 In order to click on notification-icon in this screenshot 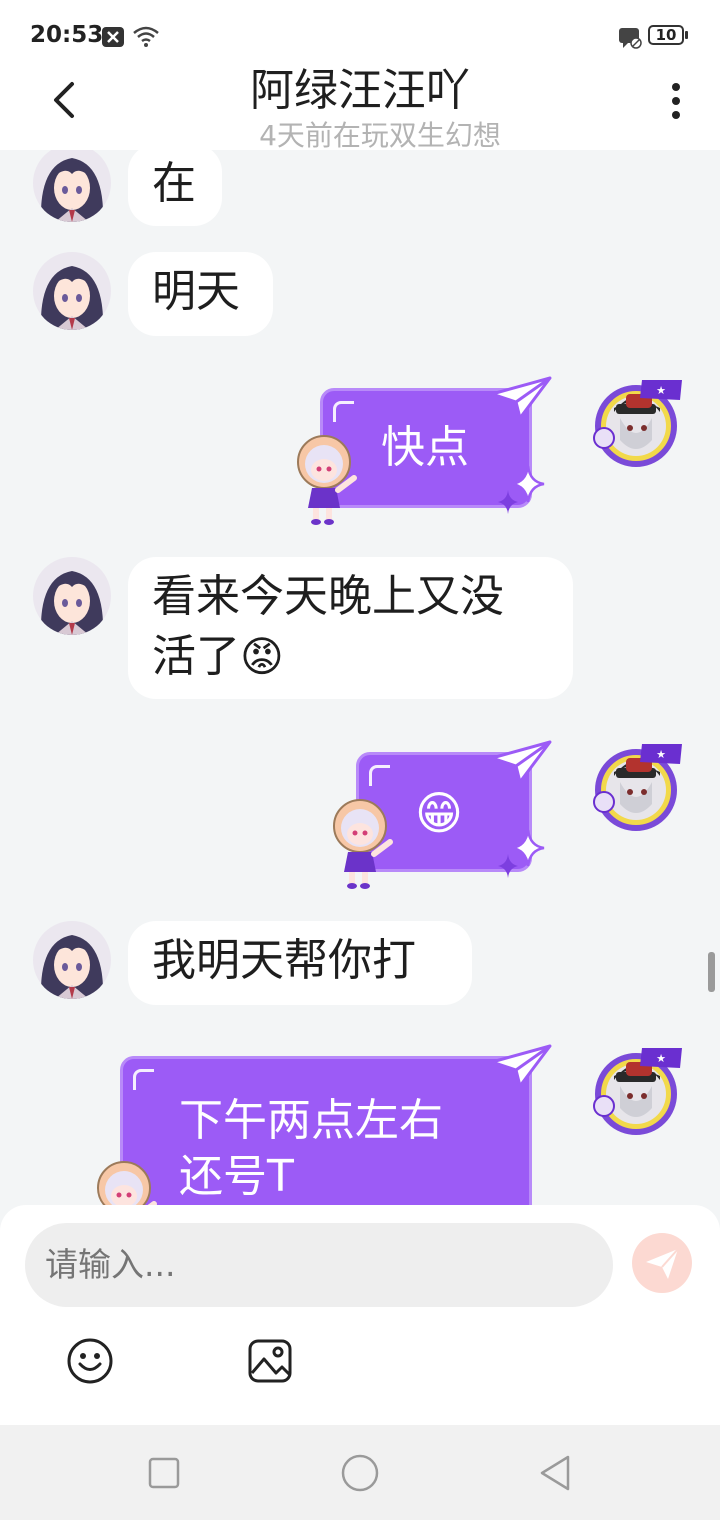, I will do `click(113, 37)`.